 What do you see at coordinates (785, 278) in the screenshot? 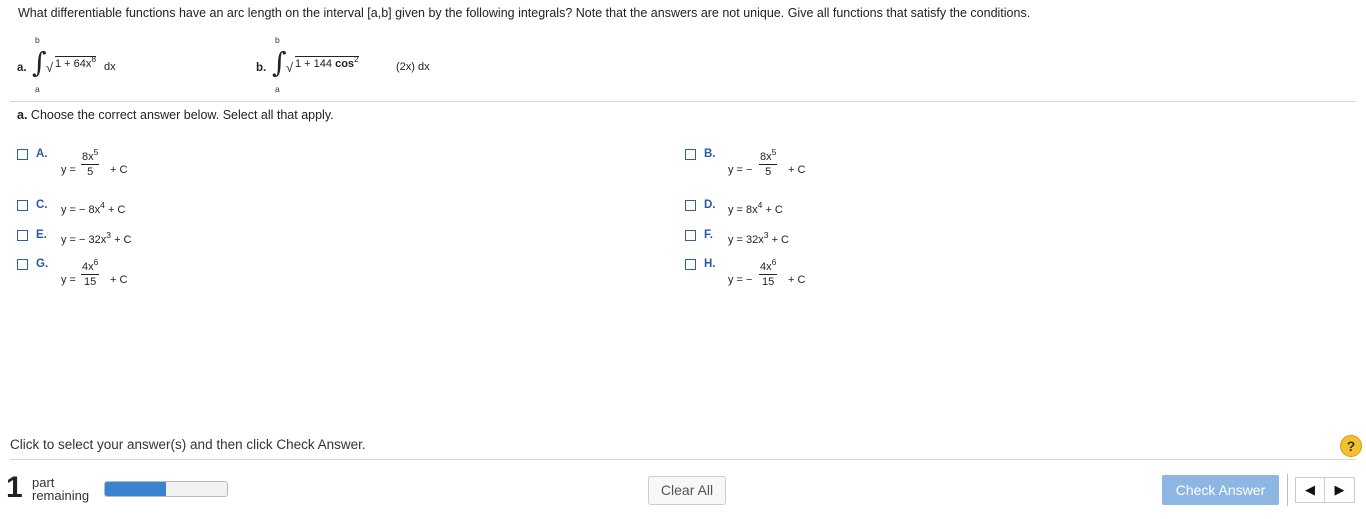
I see `option-h: H. y = − 4x6 15 + C` at bounding box center [785, 278].